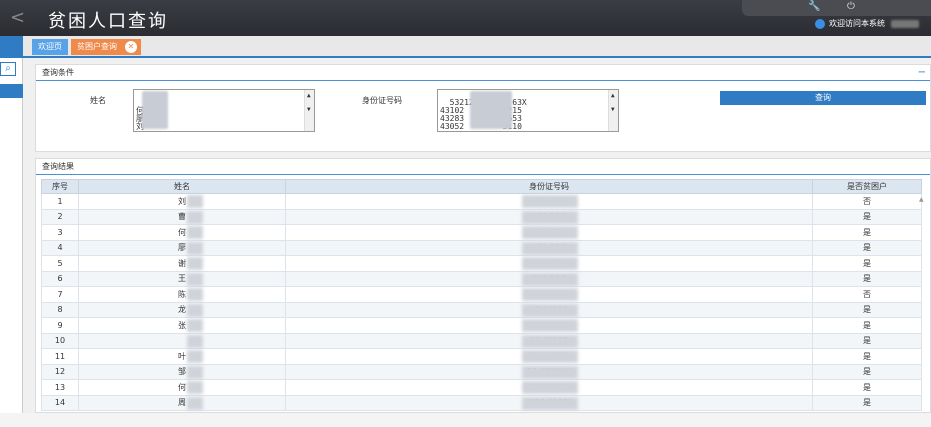  Describe the element at coordinates (483, 73) in the screenshot. I see `query-panel-header: 查询条件 −` at that location.